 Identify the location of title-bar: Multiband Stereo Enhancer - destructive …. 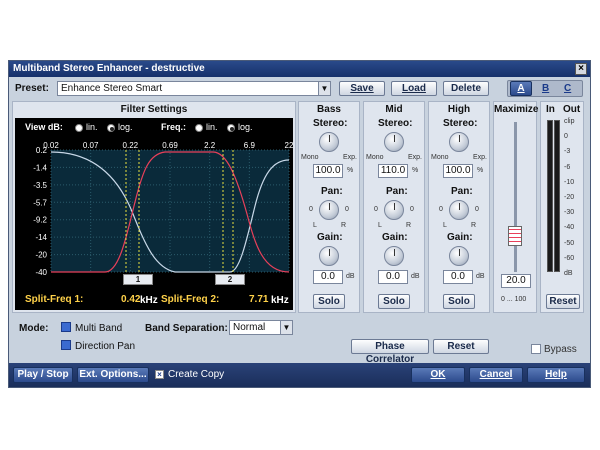
(299, 69).